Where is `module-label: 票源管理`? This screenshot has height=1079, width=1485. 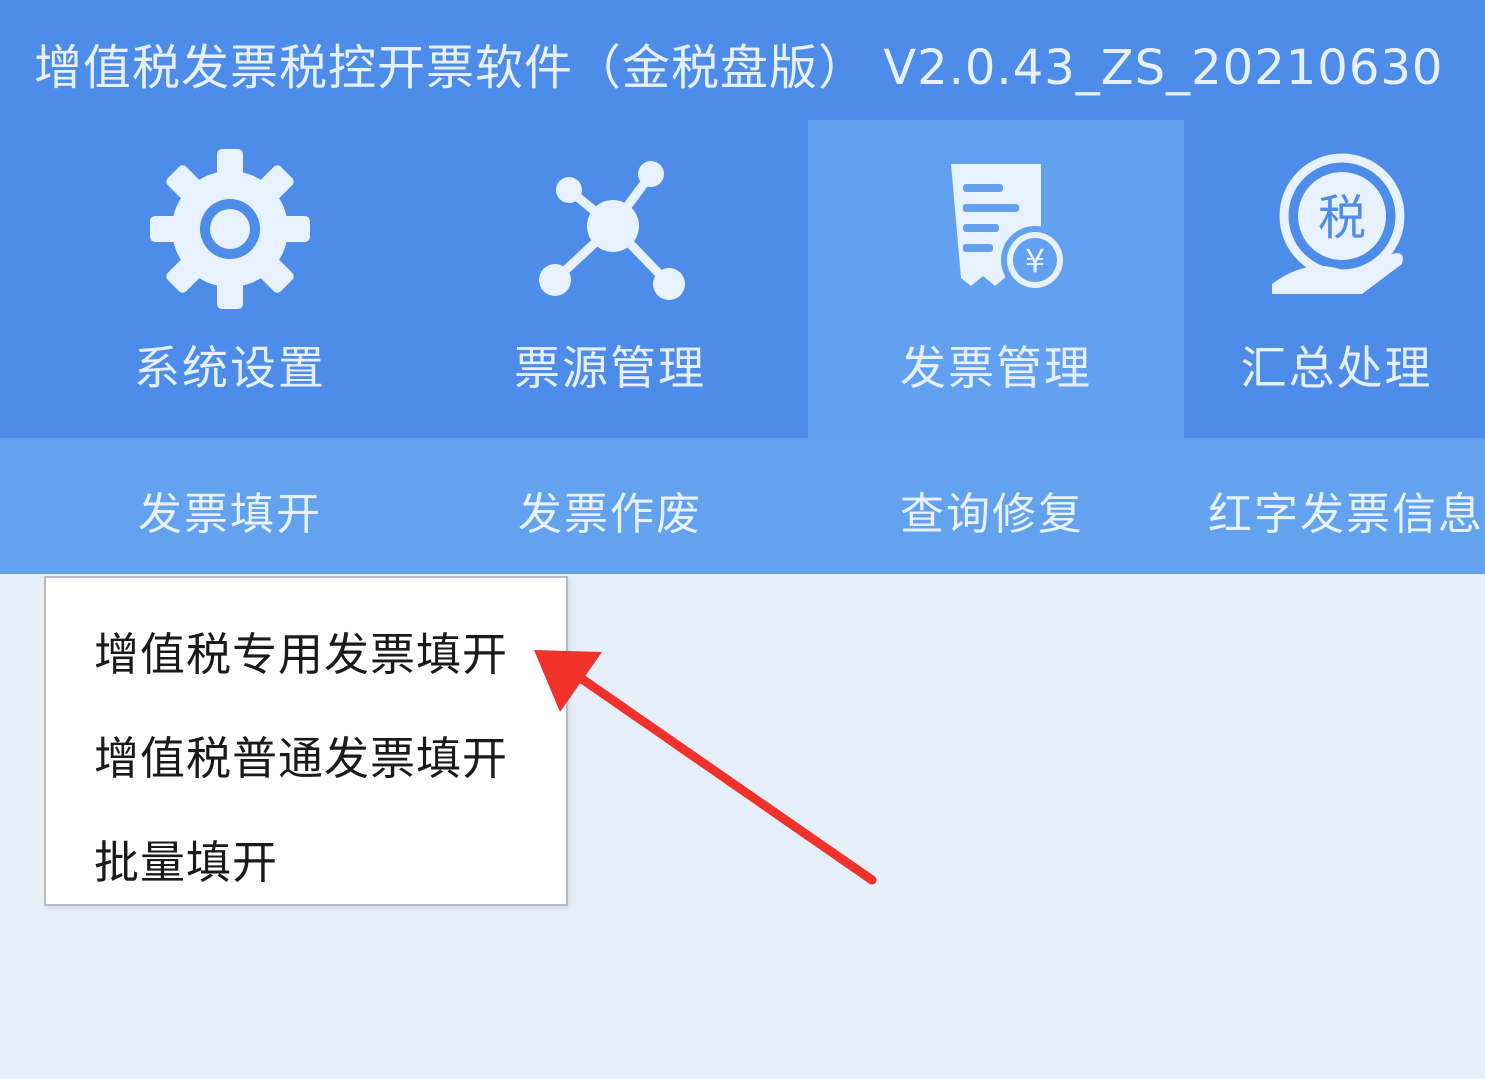
module-label: 票源管理 is located at coordinates (610, 368).